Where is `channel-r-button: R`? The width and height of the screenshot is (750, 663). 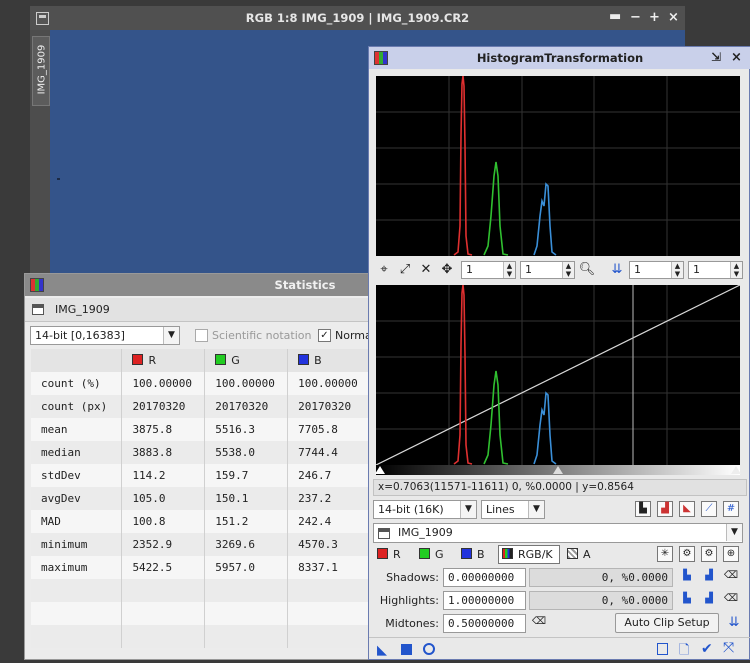
channel-r-button: R is located at coordinates (389, 554).